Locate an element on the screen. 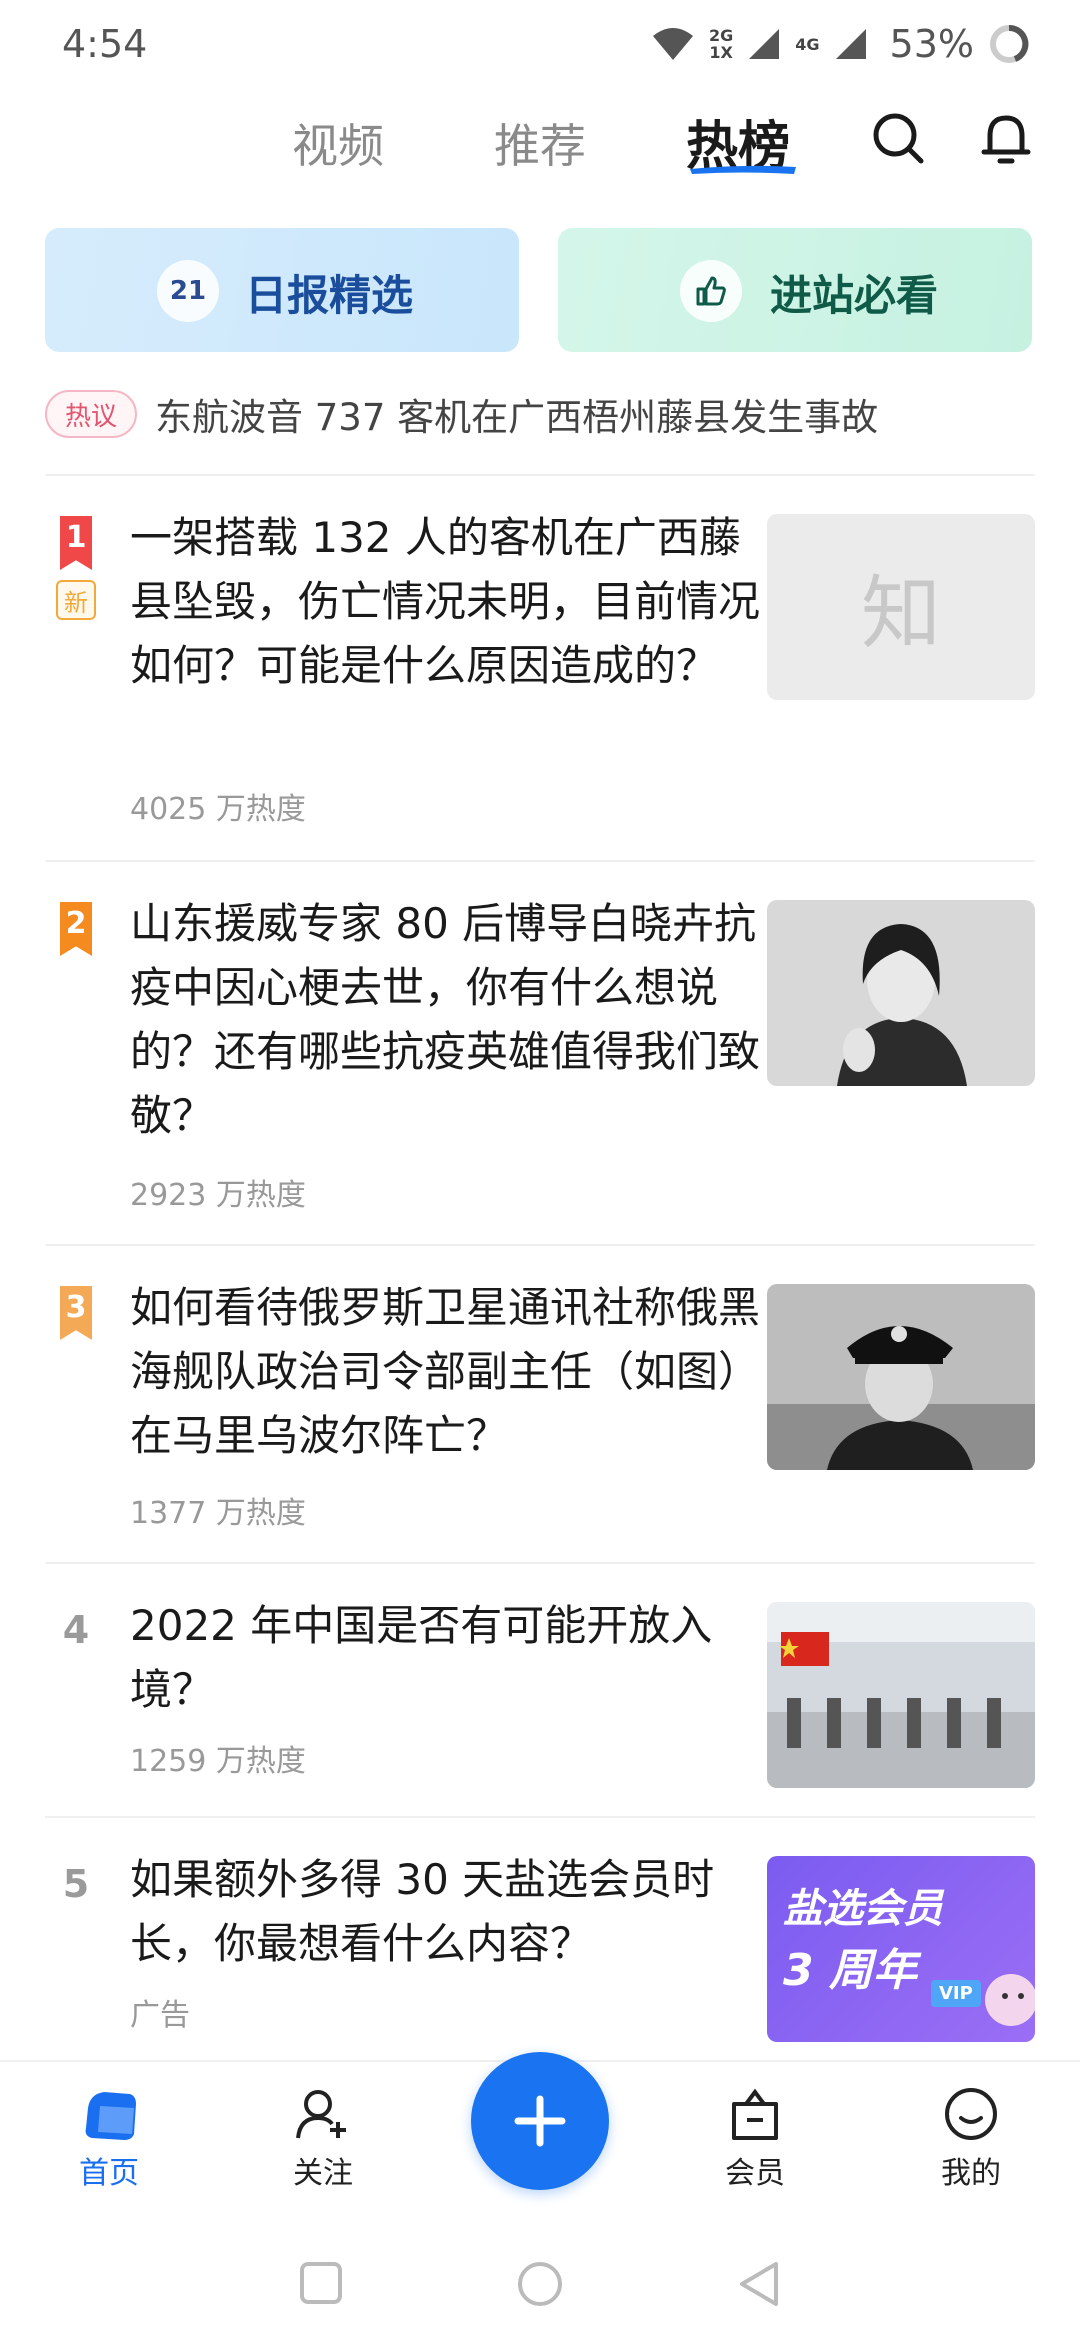 This screenshot has width=1080, height=2340. thumbs-up-icon is located at coordinates (711, 291).